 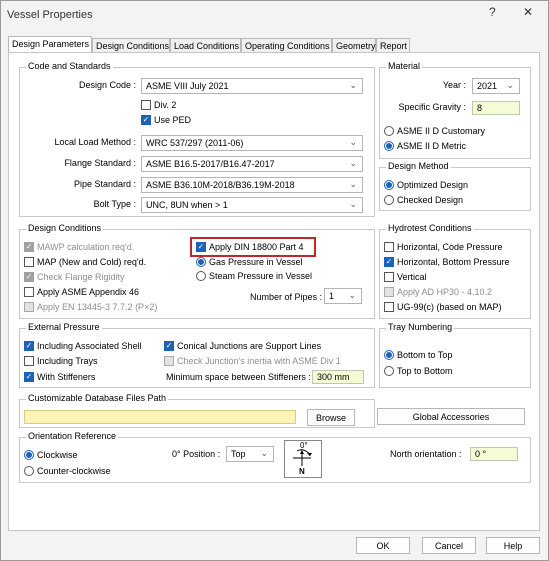 I want to click on local-load-label: Local Load Method :, so click(x=95, y=142).